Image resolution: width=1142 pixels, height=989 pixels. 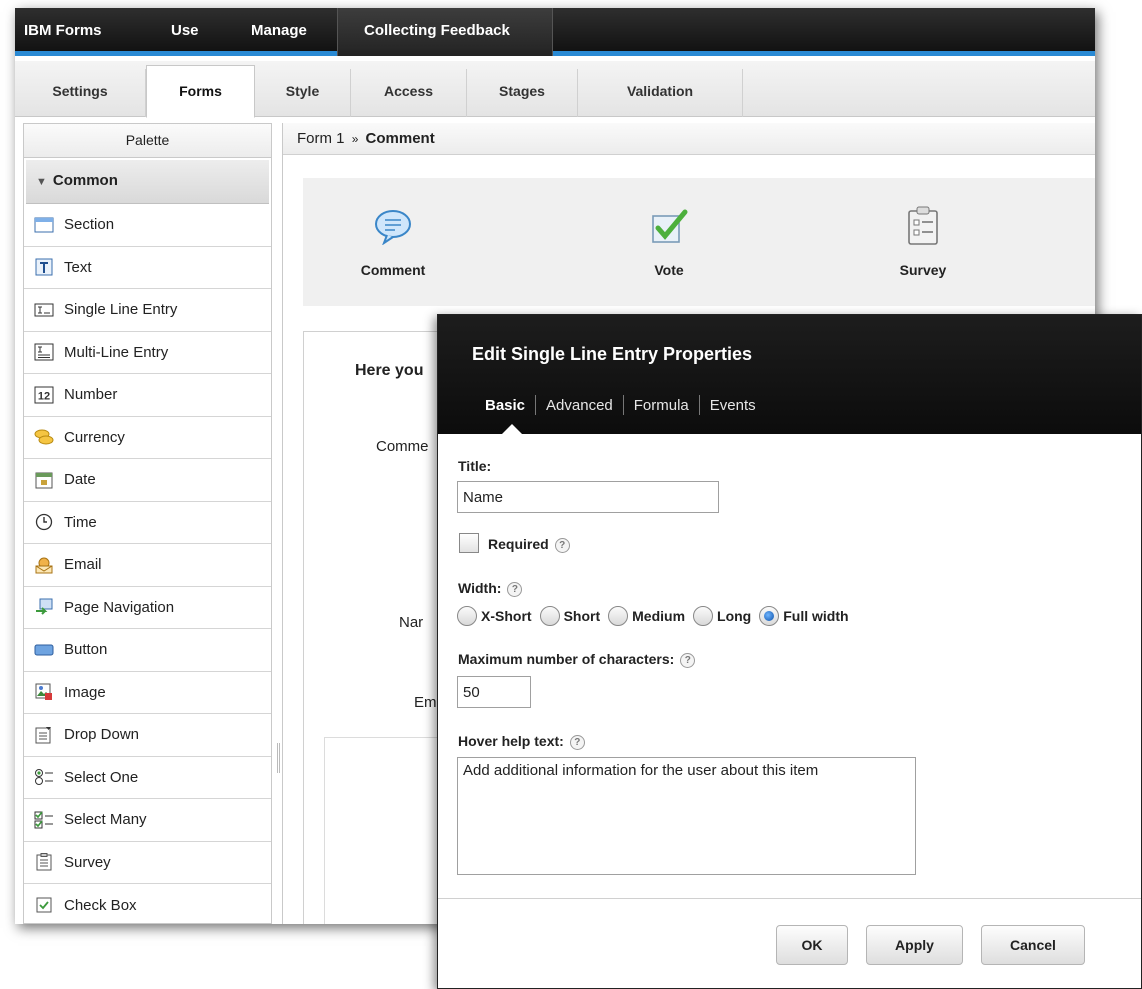 I want to click on palette-item-currency: Currency, so click(x=147, y=438).